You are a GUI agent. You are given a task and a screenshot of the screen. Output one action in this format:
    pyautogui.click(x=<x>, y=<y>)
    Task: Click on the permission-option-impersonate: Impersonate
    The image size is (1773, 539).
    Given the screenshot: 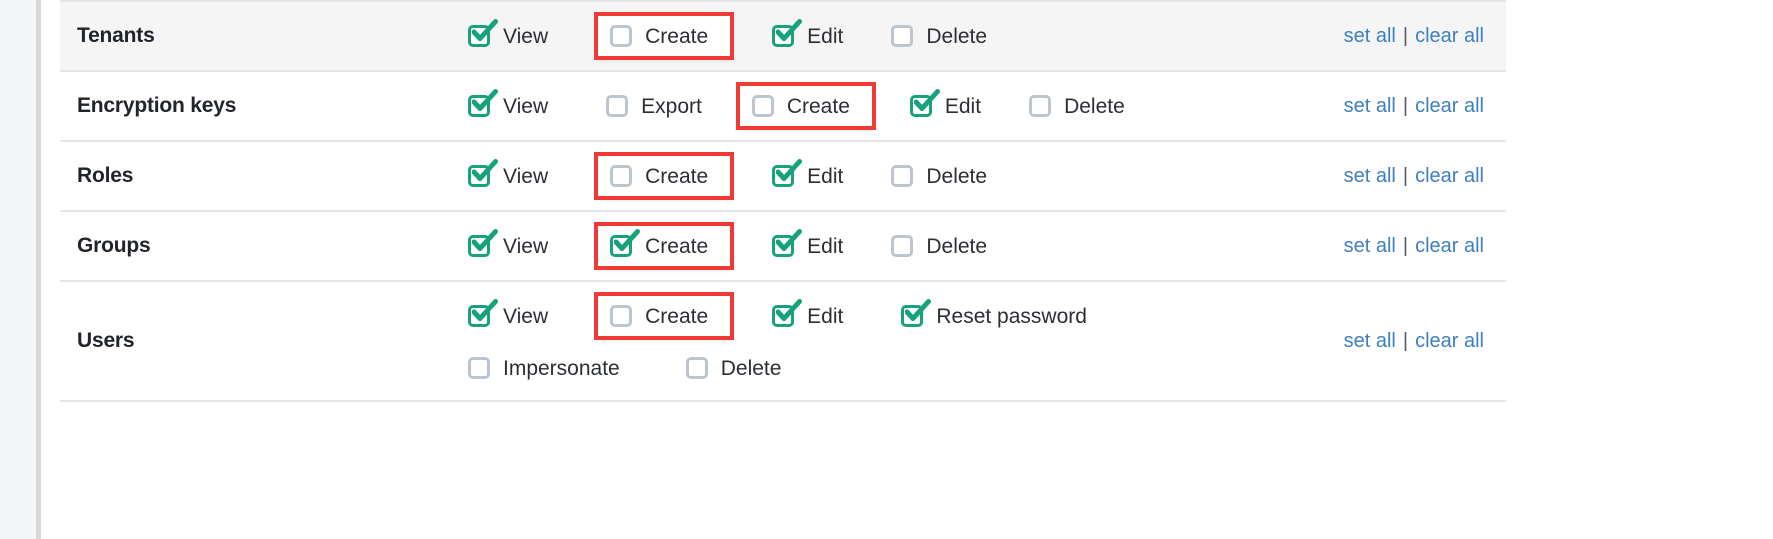 What is the action you would take?
    pyautogui.click(x=545, y=368)
    